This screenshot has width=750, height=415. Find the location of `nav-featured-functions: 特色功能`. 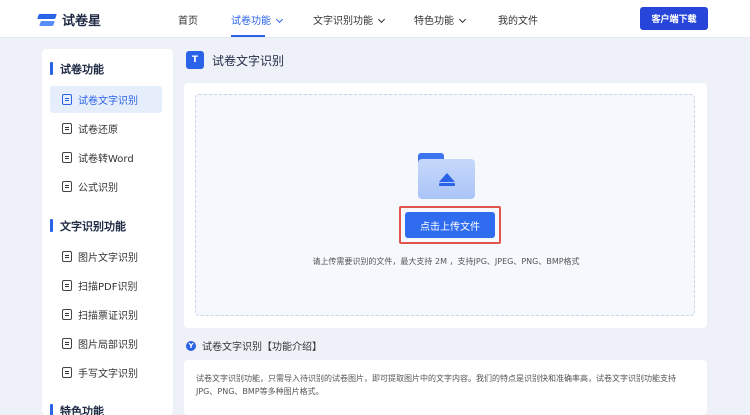

nav-featured-functions: 特色功能 is located at coordinates (440, 19).